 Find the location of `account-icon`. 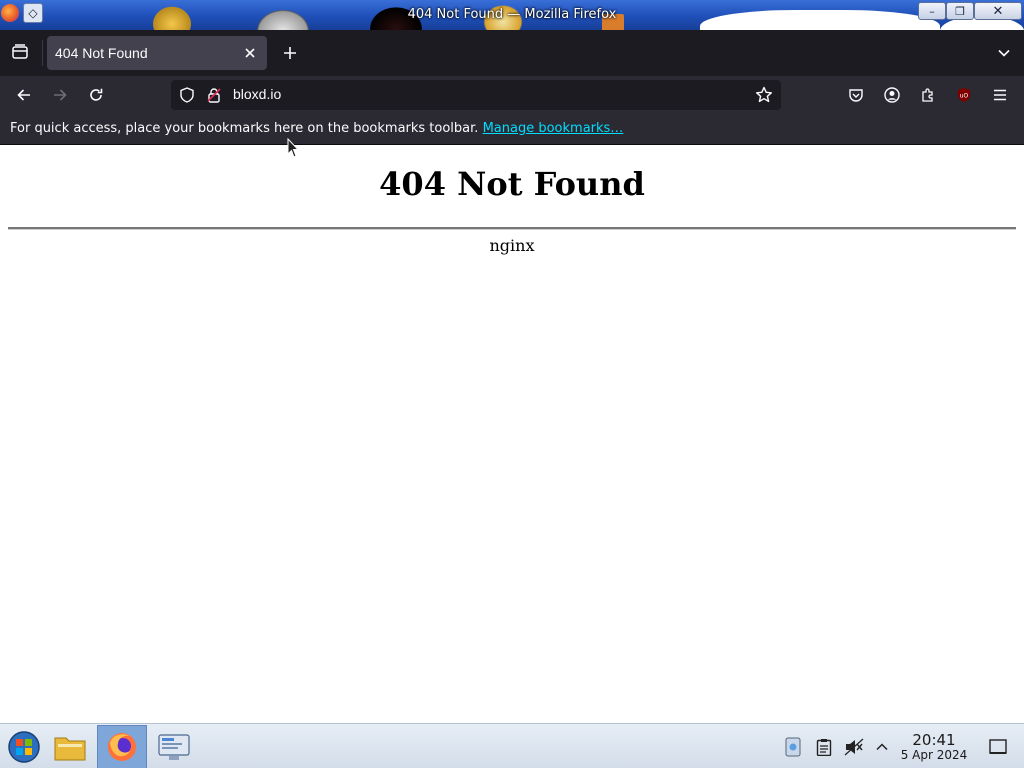

account-icon is located at coordinates (892, 95).